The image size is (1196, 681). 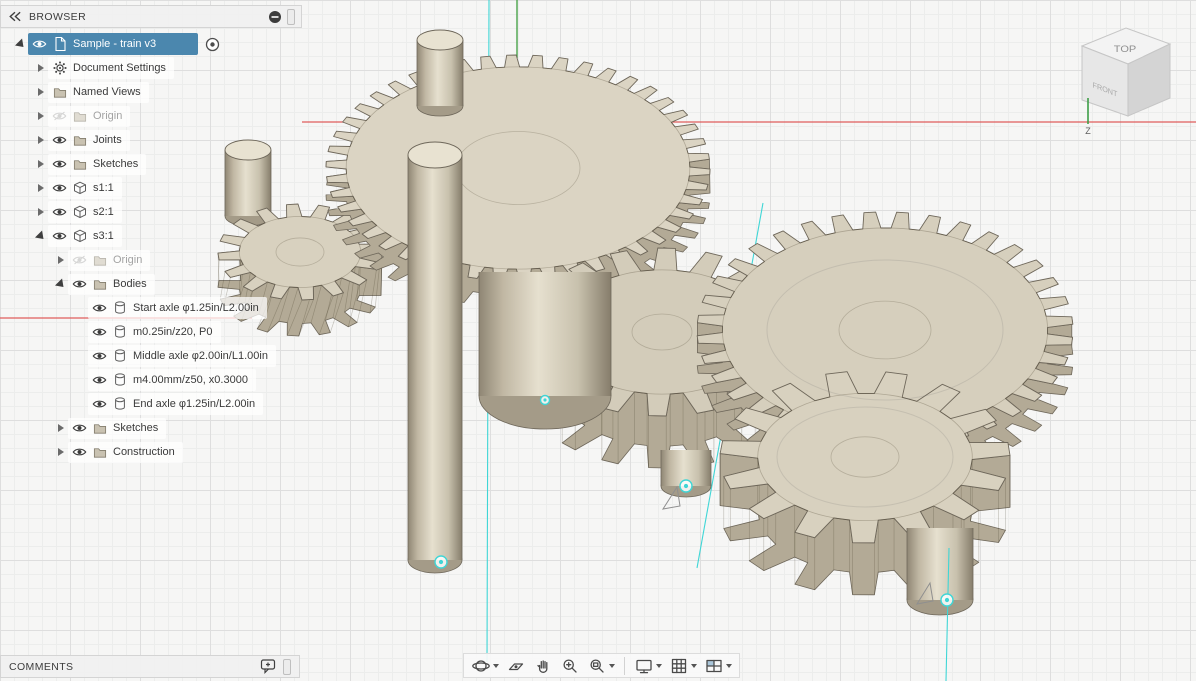 I want to click on browser-item-joints: Joints, so click(x=151, y=140).